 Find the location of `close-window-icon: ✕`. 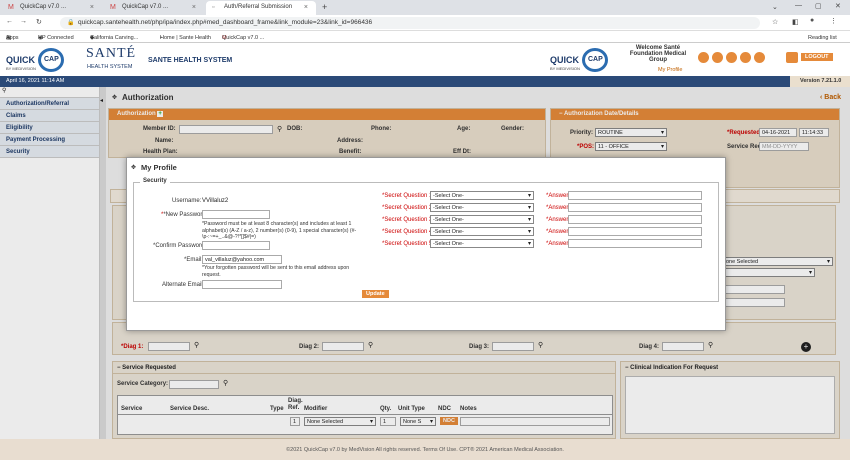

close-window-icon: ✕ is located at coordinates (838, 6).